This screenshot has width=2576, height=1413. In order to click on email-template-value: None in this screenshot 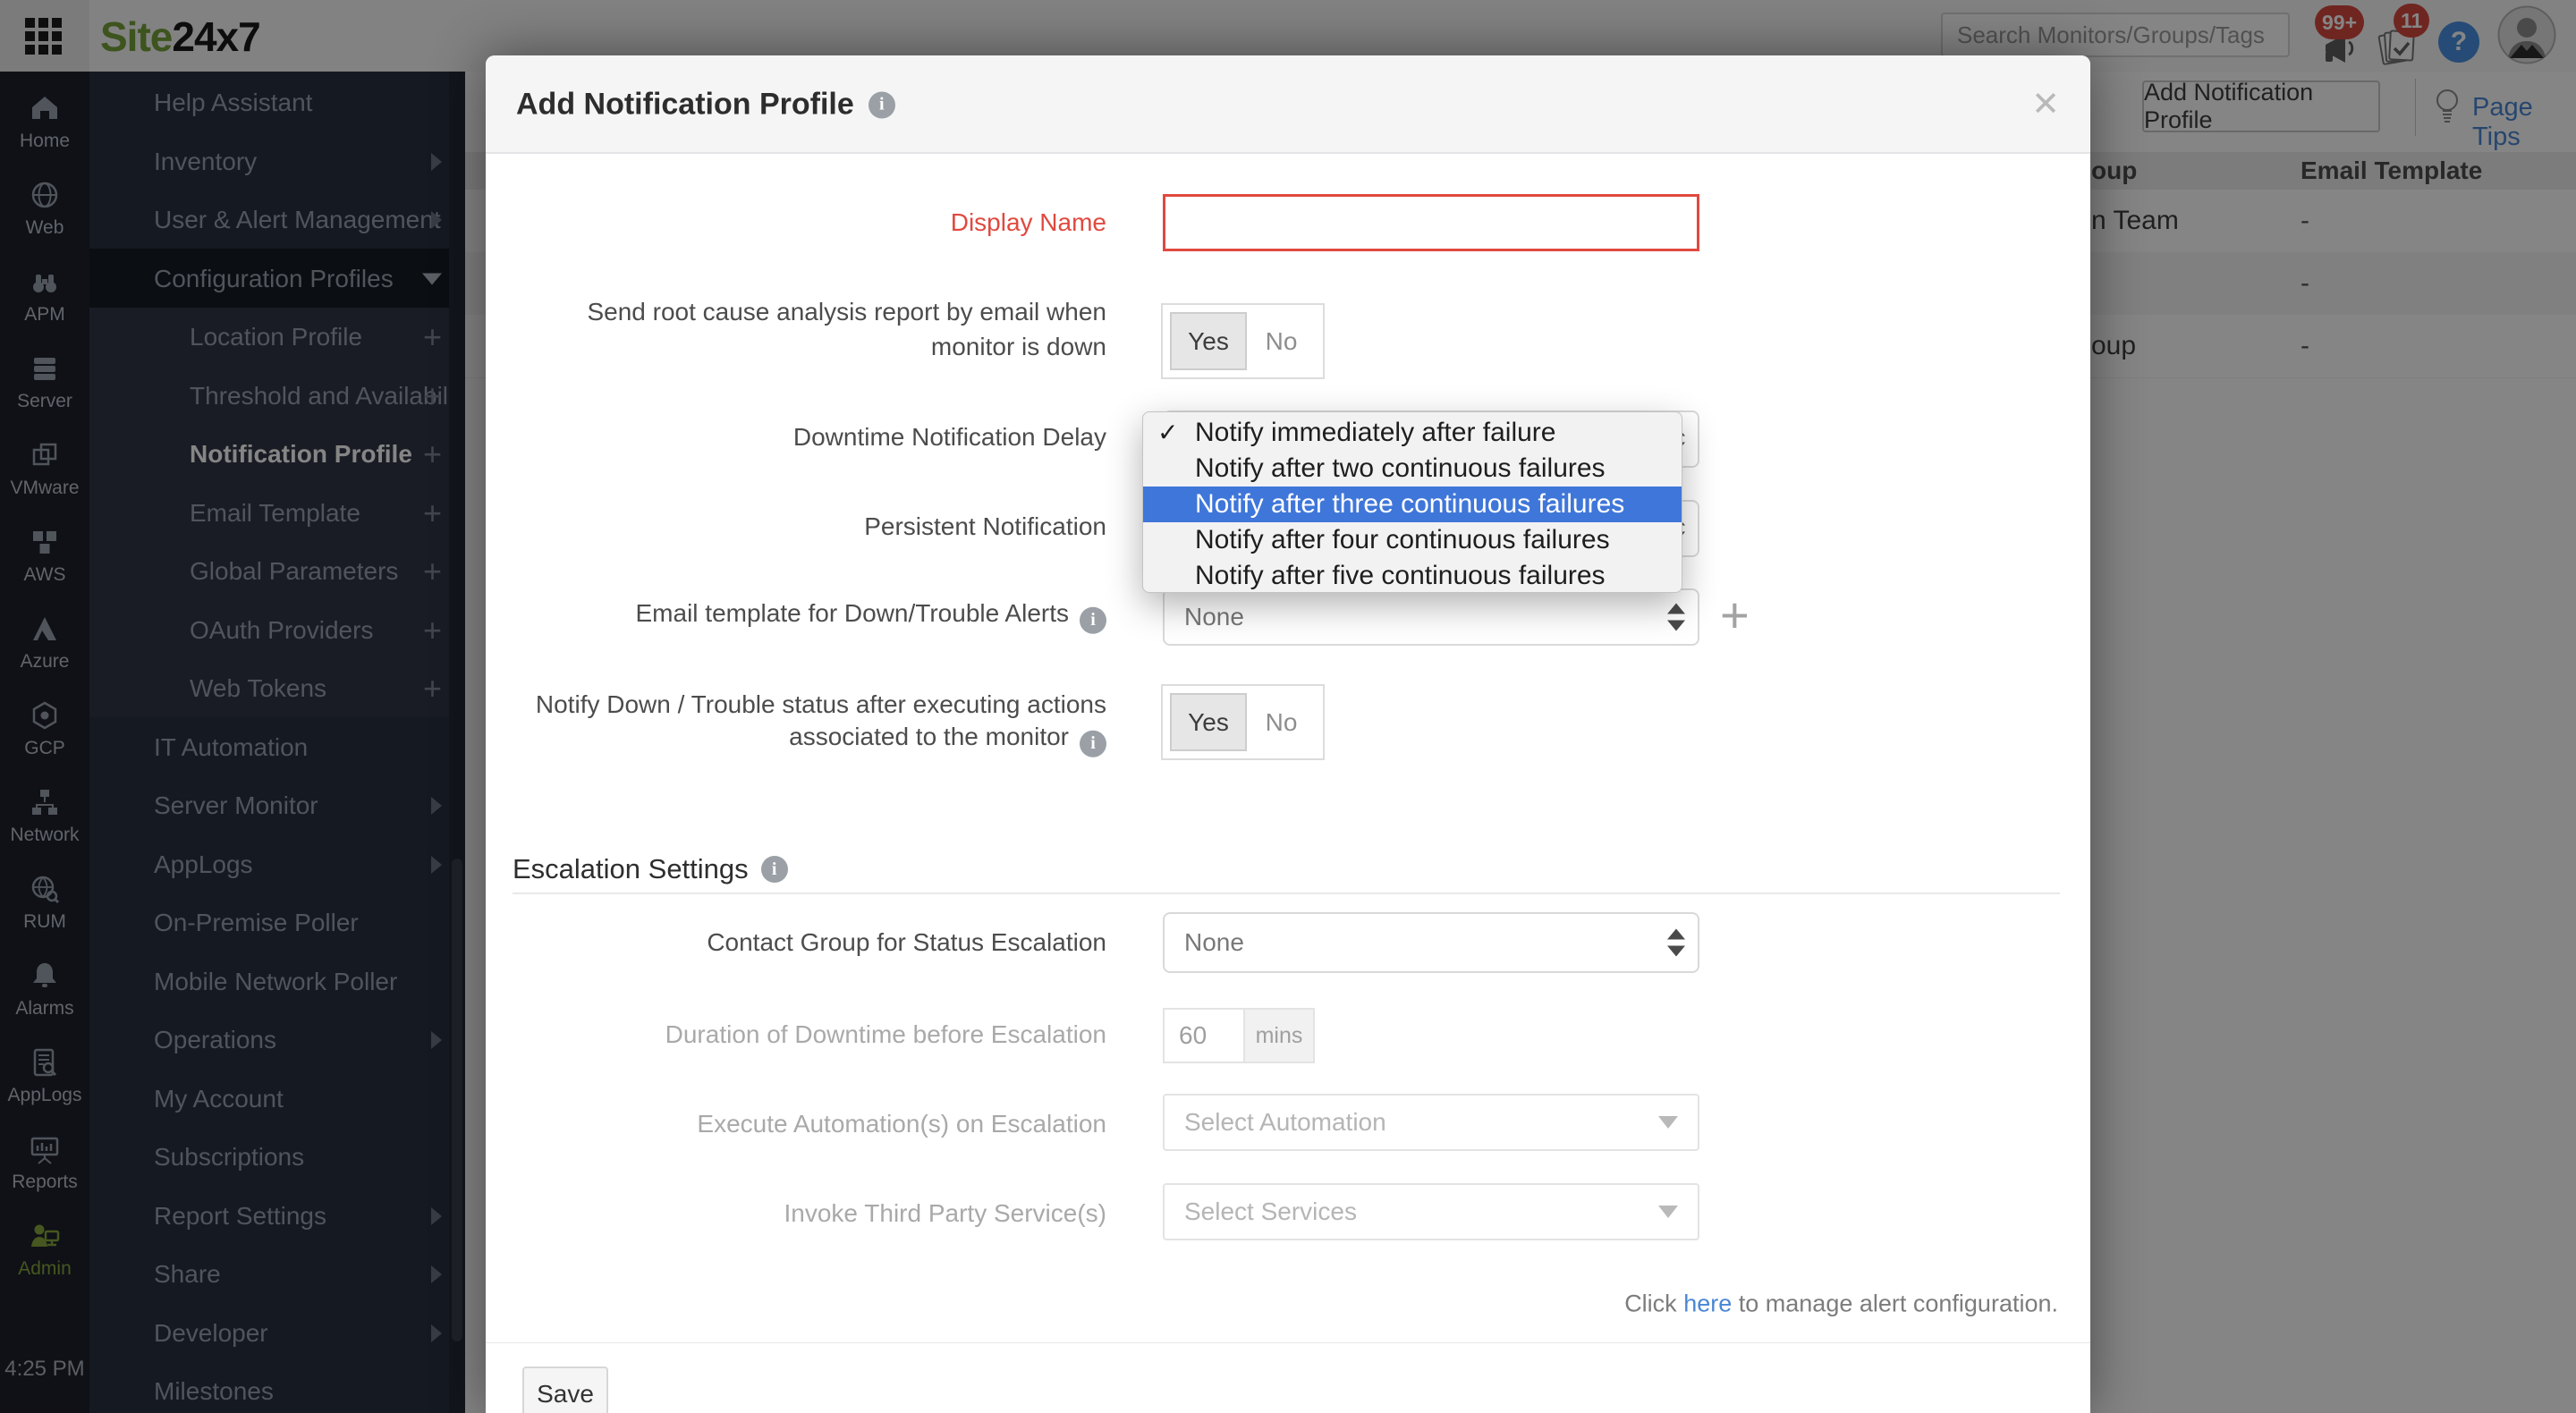, I will do `click(1214, 616)`.